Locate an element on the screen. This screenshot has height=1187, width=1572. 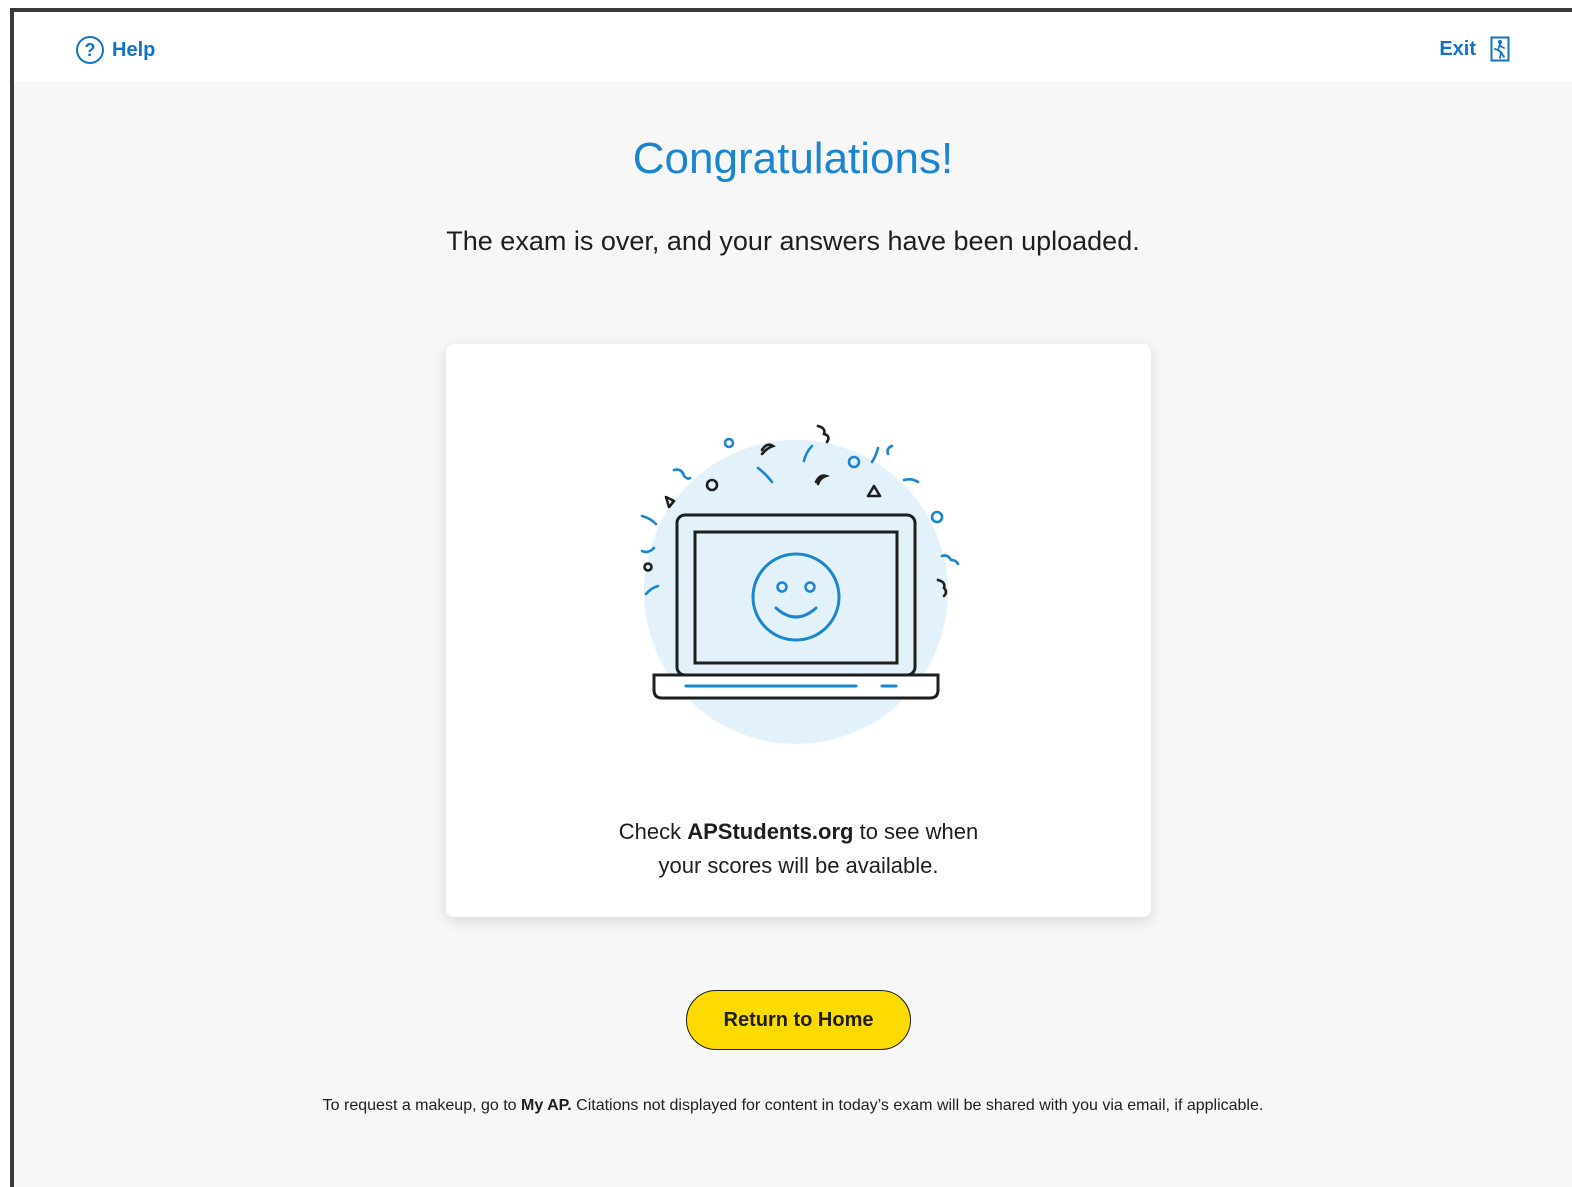
top-bar: ? Help Exit is located at coordinates (793, 47).